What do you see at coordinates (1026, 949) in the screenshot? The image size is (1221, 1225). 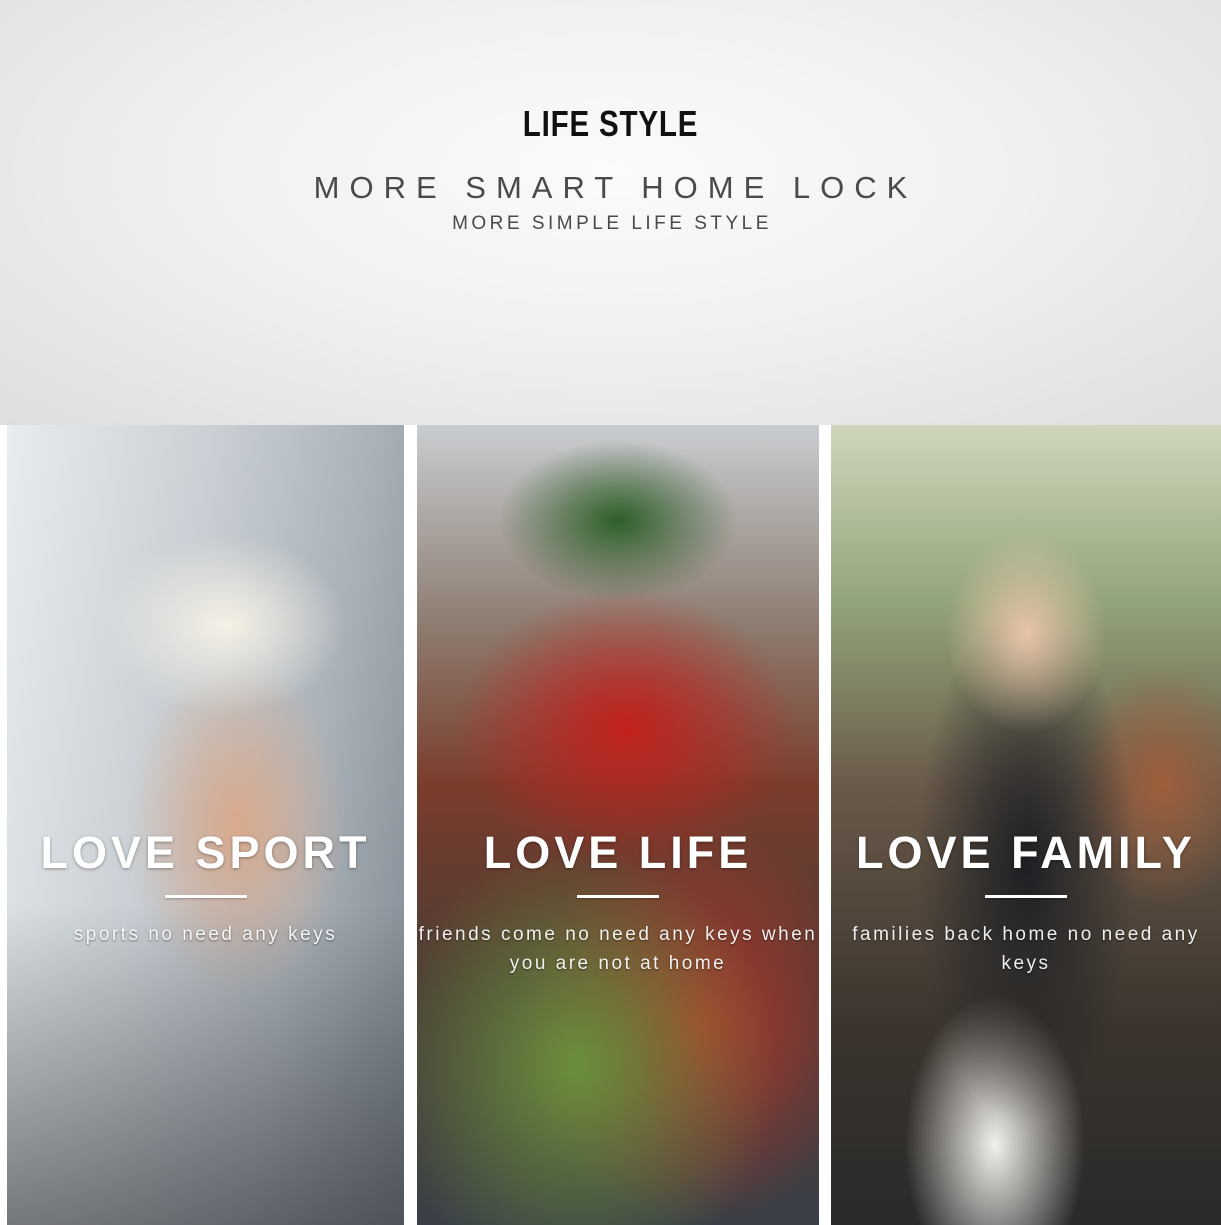 I see `panel-caption: families back home no need any keys` at bounding box center [1026, 949].